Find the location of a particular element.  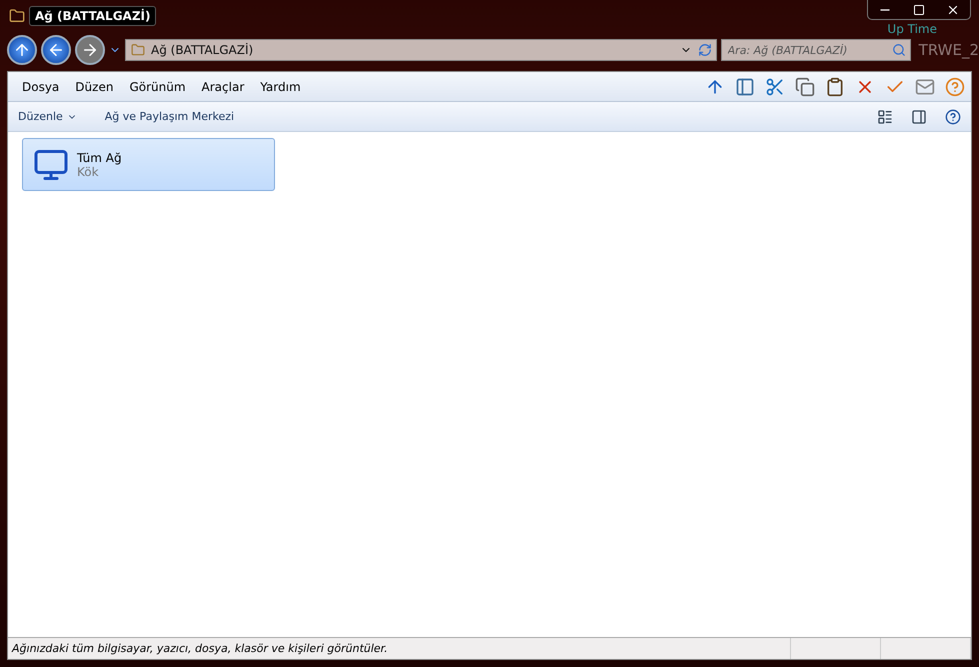

preview-pane-icon is located at coordinates (919, 116).